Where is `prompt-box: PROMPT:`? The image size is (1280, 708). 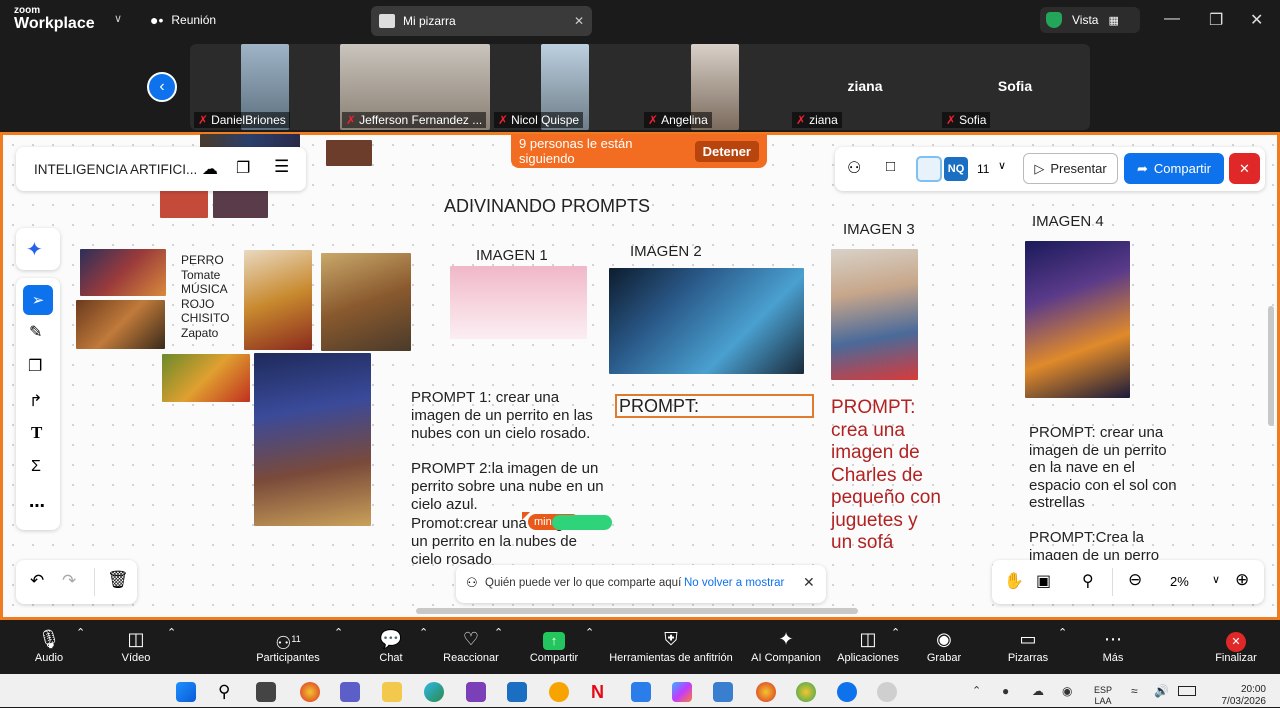
prompt-box: PROMPT: is located at coordinates (714, 406).